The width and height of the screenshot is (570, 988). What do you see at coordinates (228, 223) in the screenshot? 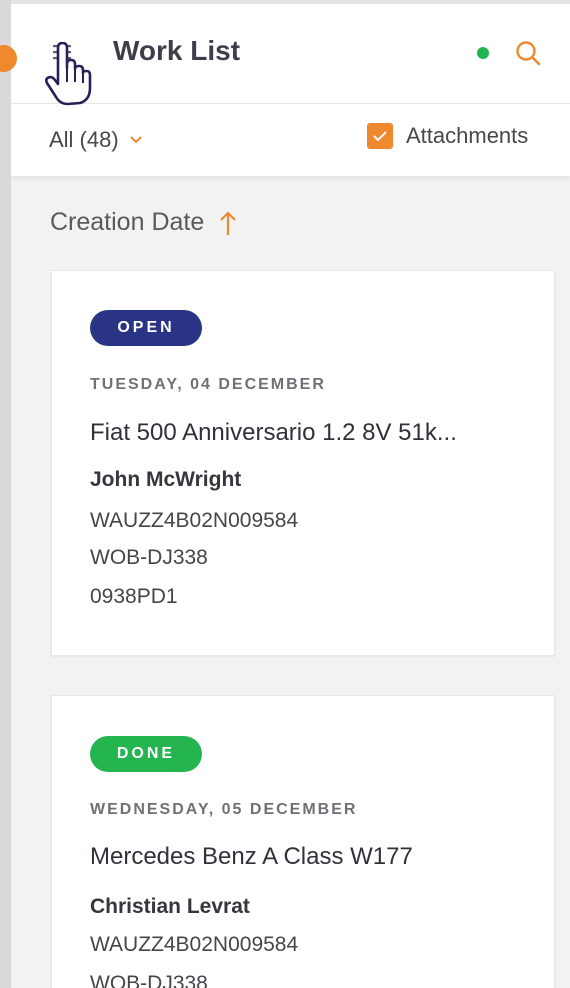
I see `arrow-up-icon` at bounding box center [228, 223].